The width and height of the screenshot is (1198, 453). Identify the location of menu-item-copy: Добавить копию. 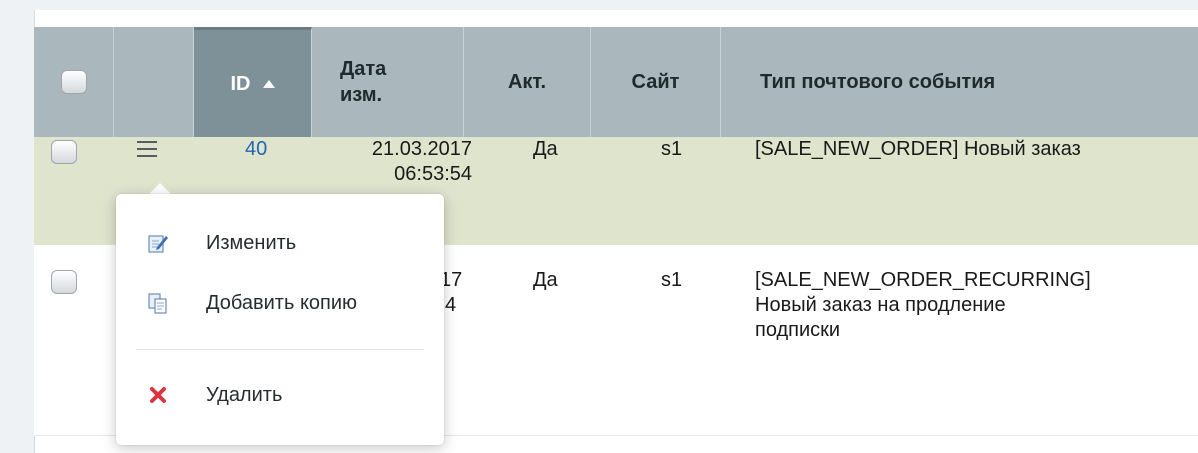
(280, 303).